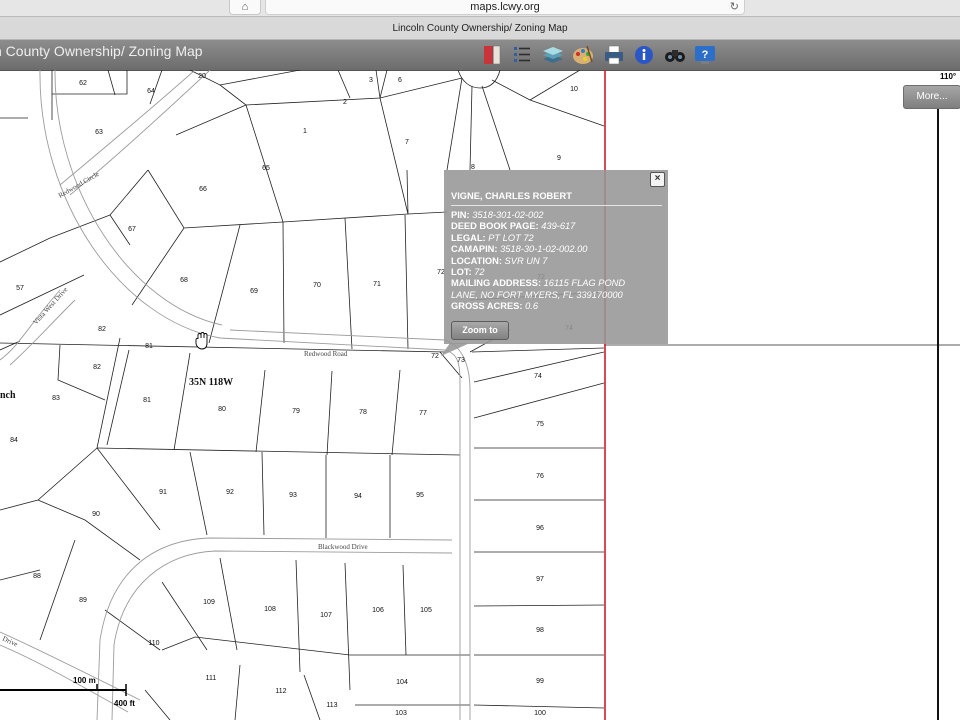  I want to click on lot-label: 109, so click(209, 602).